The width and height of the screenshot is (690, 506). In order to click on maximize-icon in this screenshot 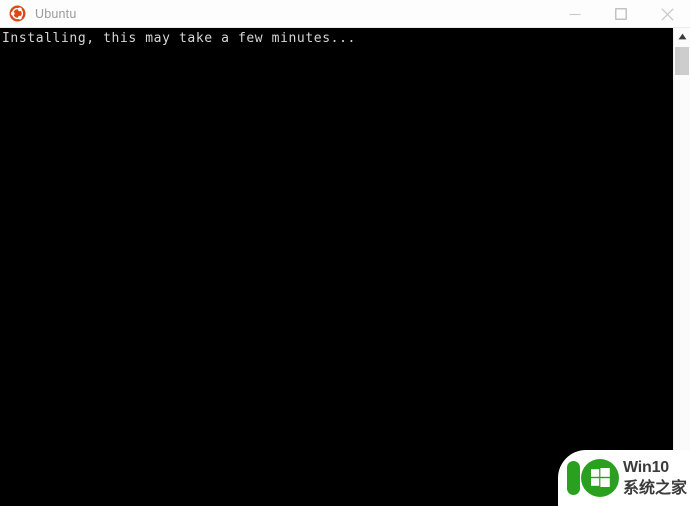, I will do `click(621, 14)`.